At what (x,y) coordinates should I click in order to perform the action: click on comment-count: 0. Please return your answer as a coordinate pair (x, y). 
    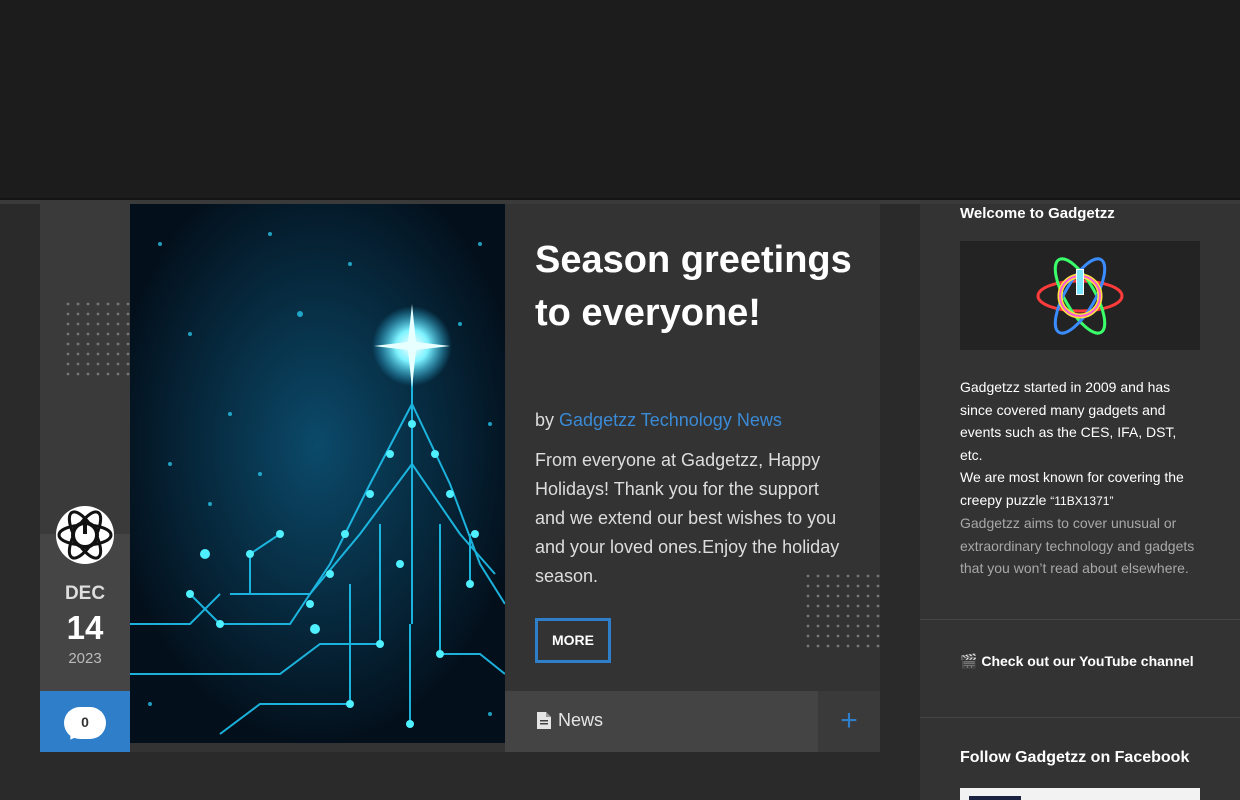
    Looking at the image, I should click on (85, 722).